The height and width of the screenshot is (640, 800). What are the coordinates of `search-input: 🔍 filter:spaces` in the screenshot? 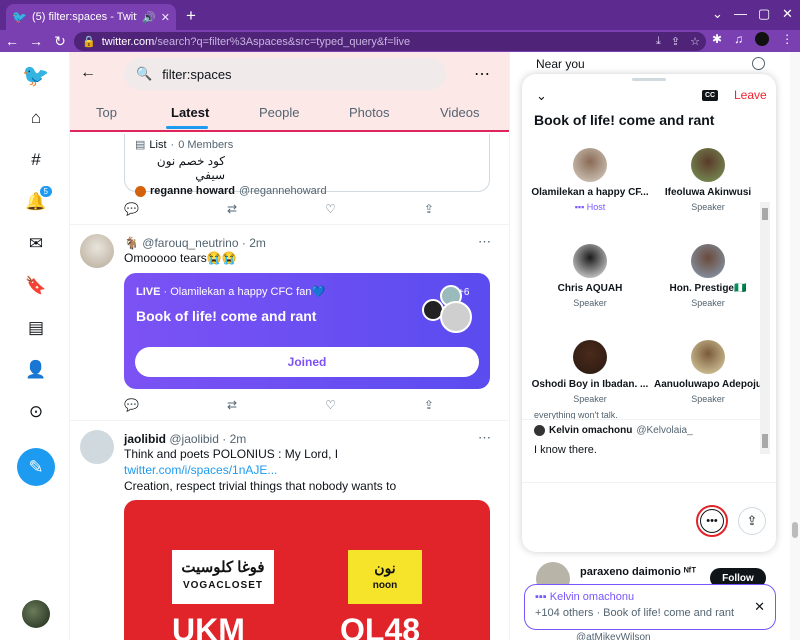 It's located at (285, 74).